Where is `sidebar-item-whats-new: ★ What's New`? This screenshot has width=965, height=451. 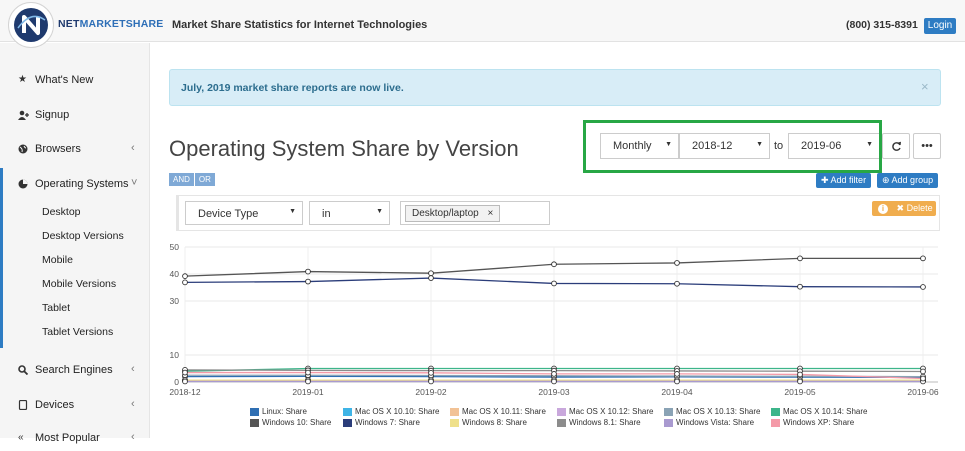 sidebar-item-whats-new: ★ What's New is located at coordinates (75, 82).